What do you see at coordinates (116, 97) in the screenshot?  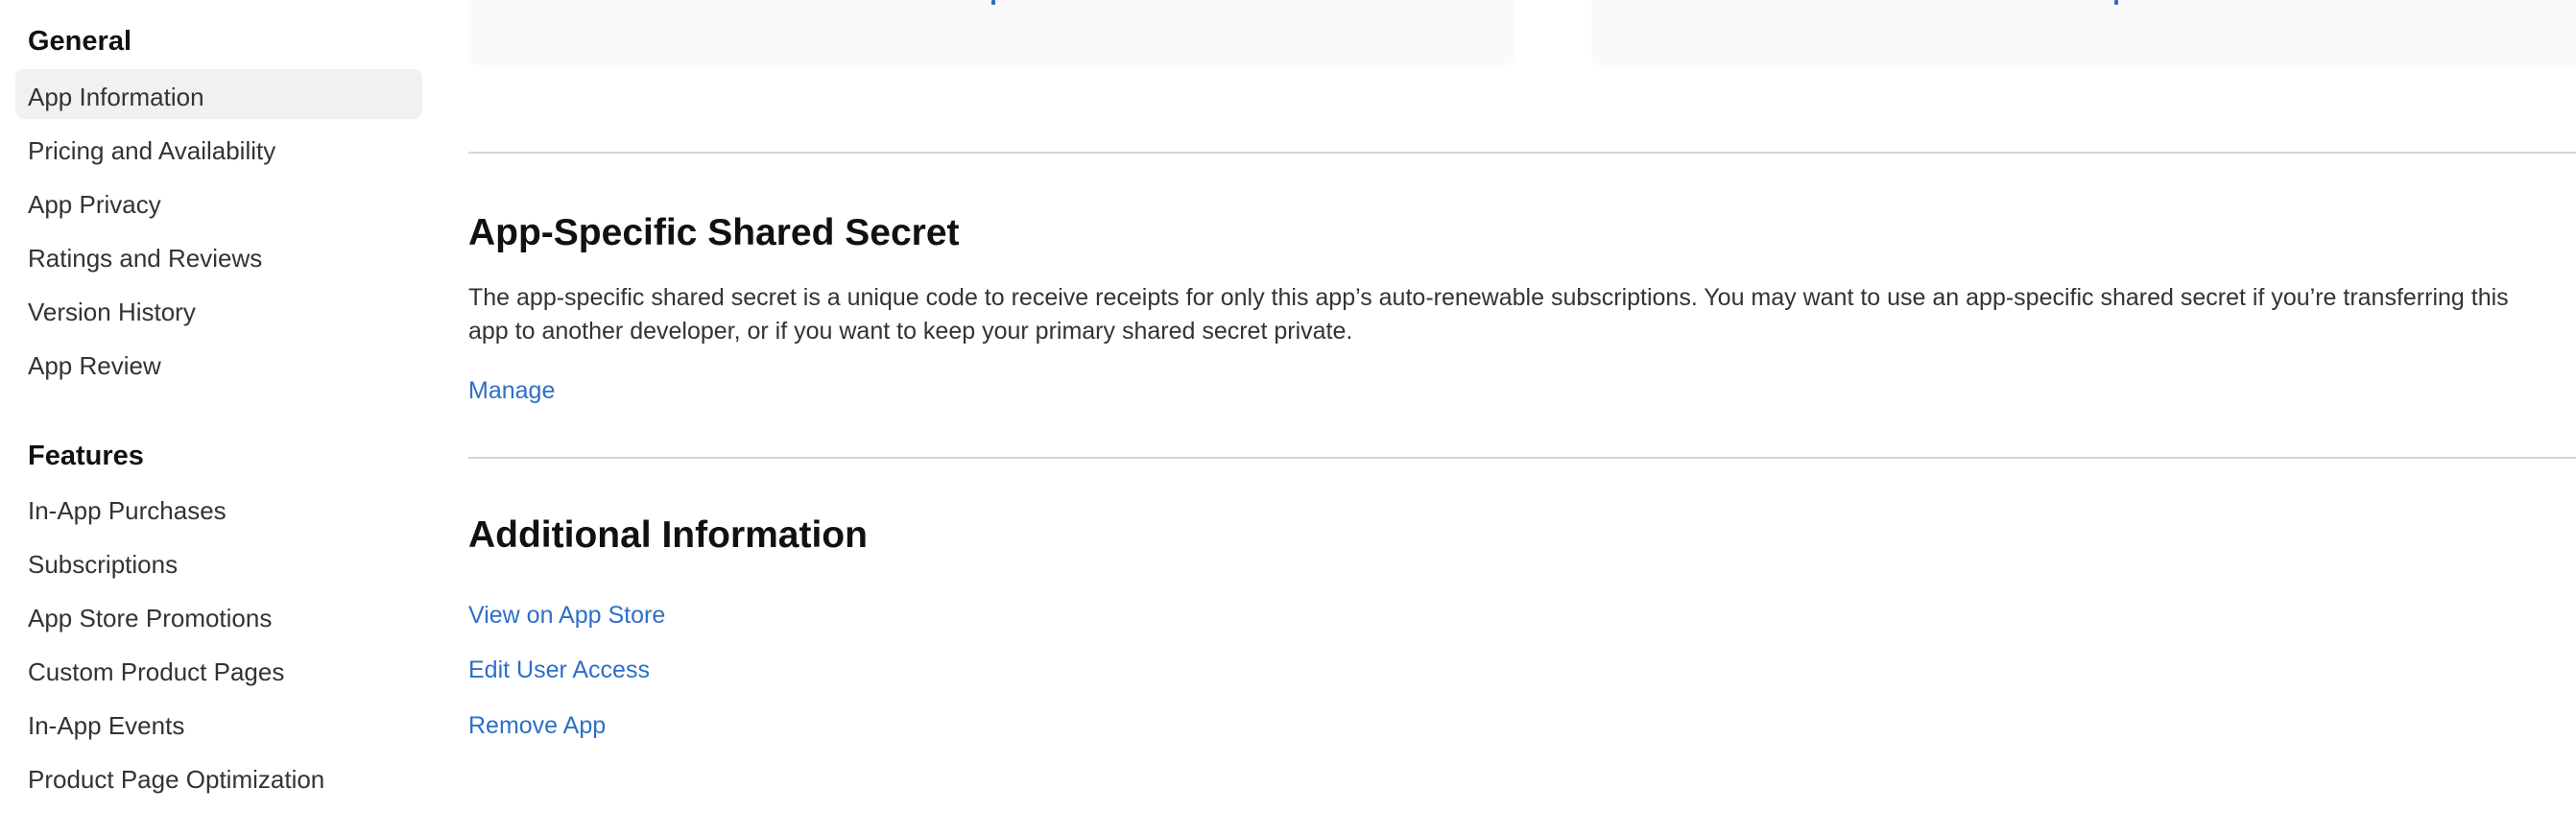 I see `sidebar-item-label: App Information` at bounding box center [116, 97].